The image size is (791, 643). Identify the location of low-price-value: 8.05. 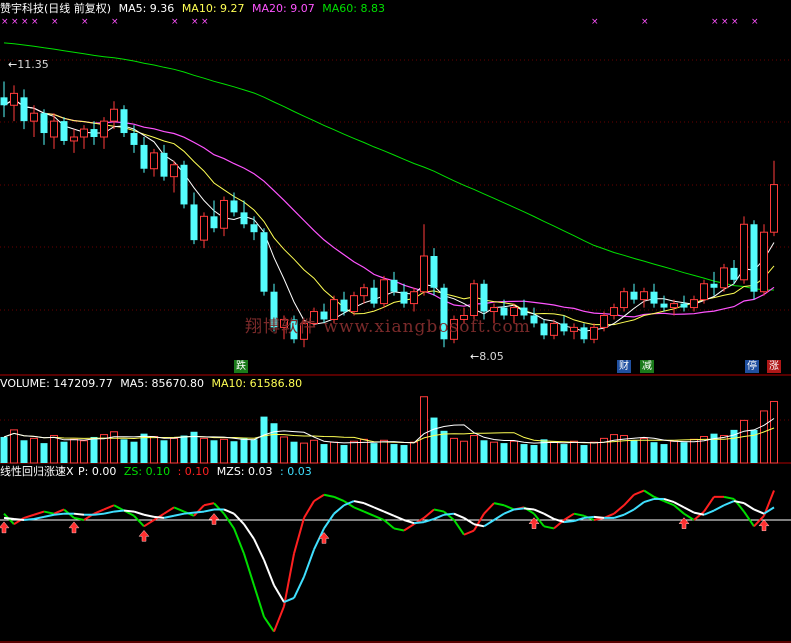
(491, 356).